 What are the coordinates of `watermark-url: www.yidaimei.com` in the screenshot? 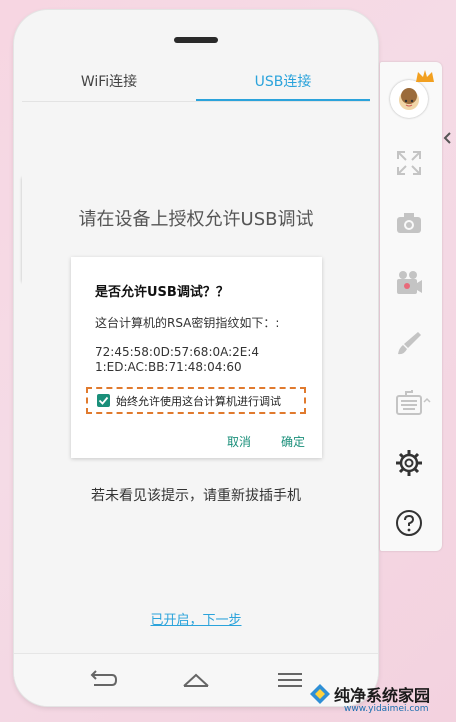 It's located at (386, 709).